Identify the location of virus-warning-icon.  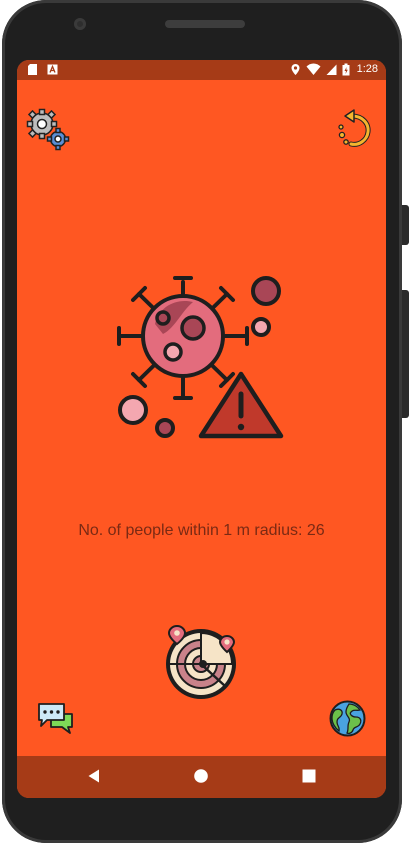
(200, 357).